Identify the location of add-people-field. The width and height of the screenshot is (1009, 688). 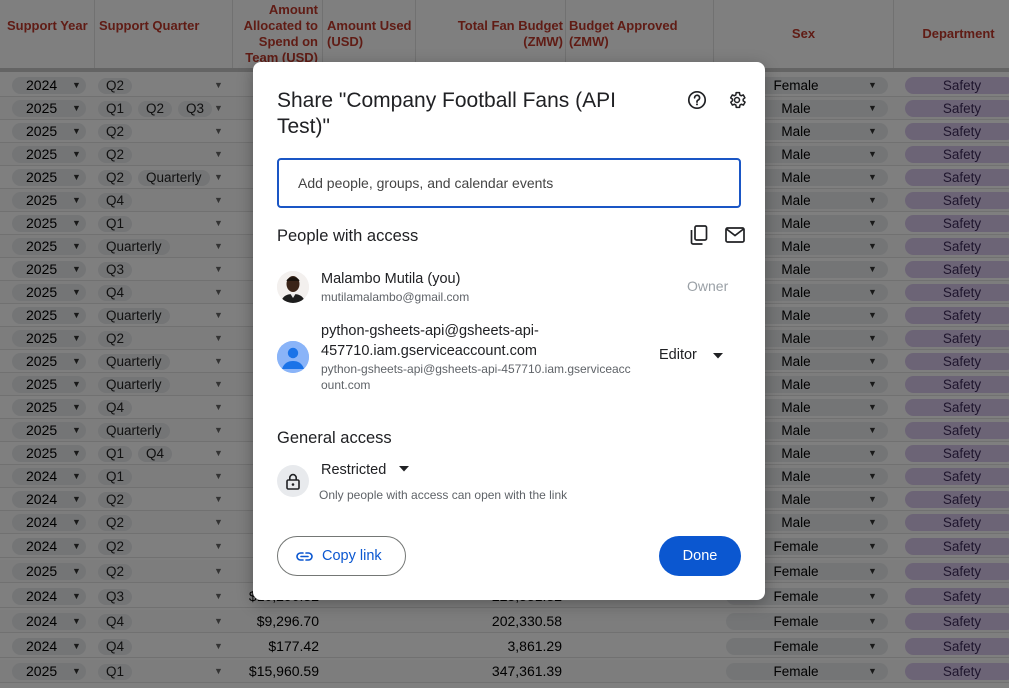
(509, 183).